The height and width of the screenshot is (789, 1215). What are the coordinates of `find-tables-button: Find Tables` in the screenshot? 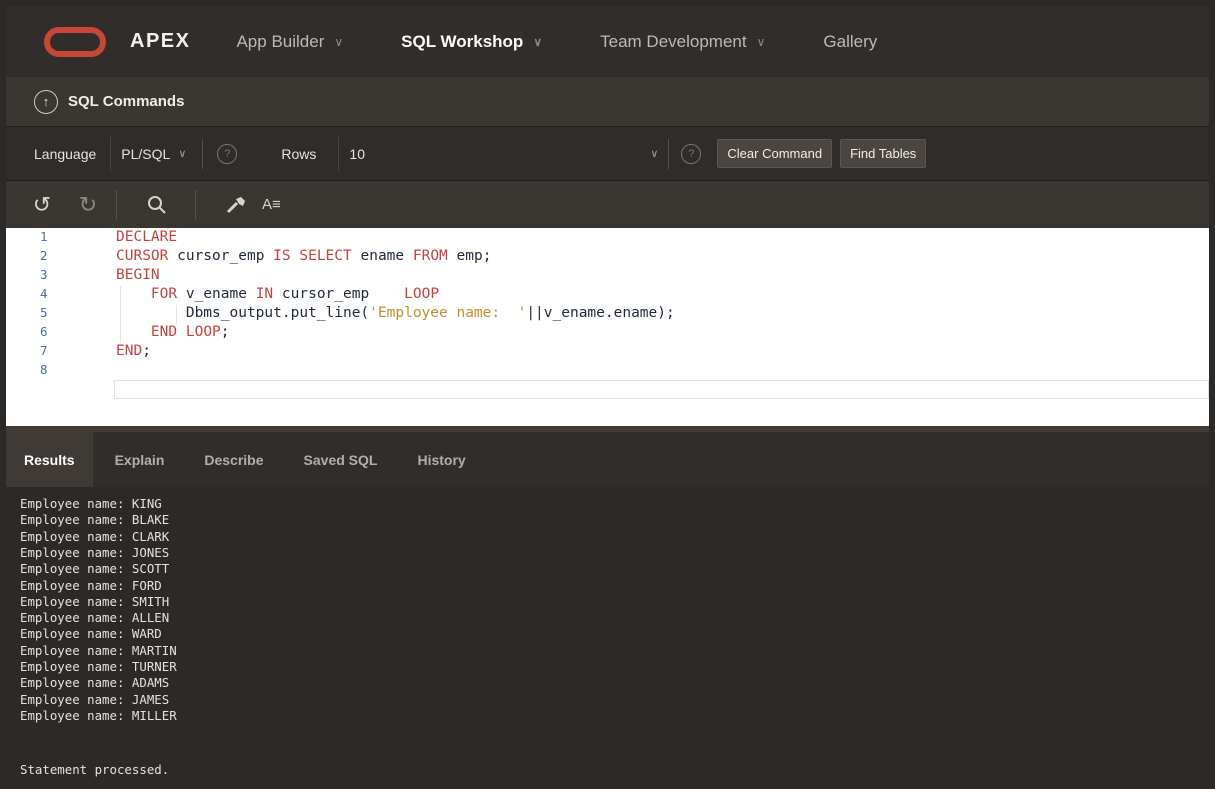 It's located at (883, 153).